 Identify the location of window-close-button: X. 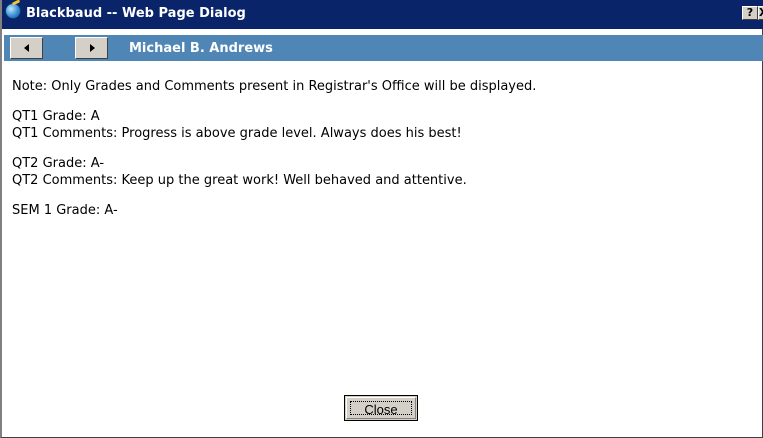
(760, 13).